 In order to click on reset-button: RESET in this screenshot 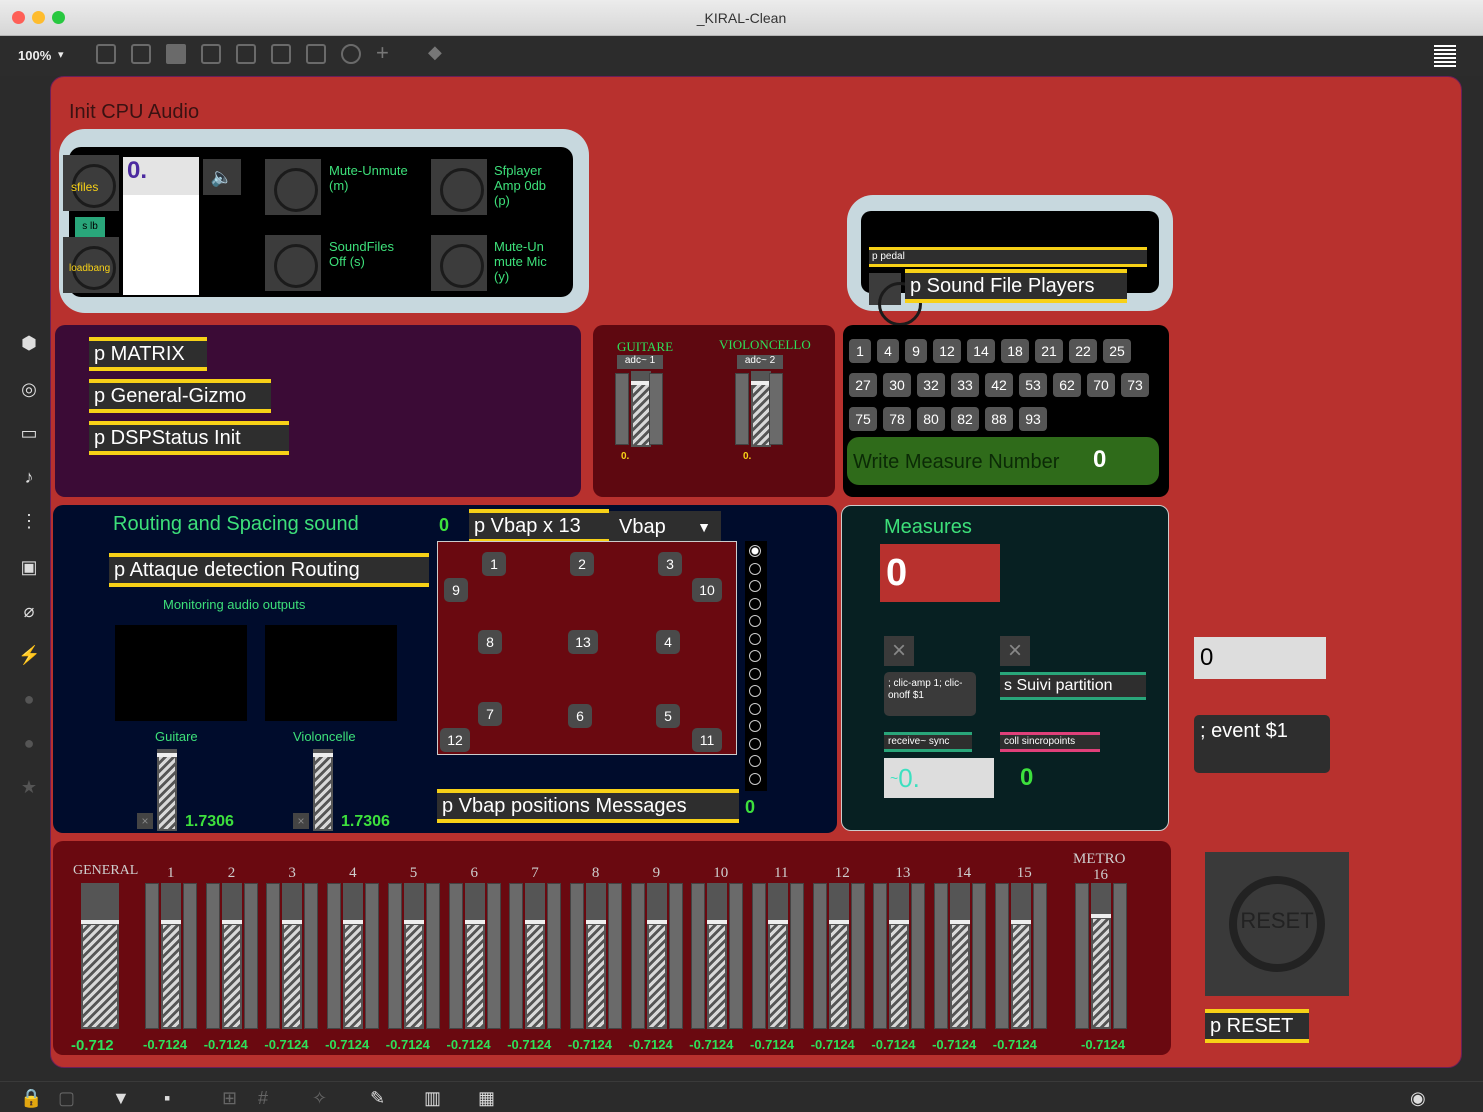, I will do `click(1277, 924)`.